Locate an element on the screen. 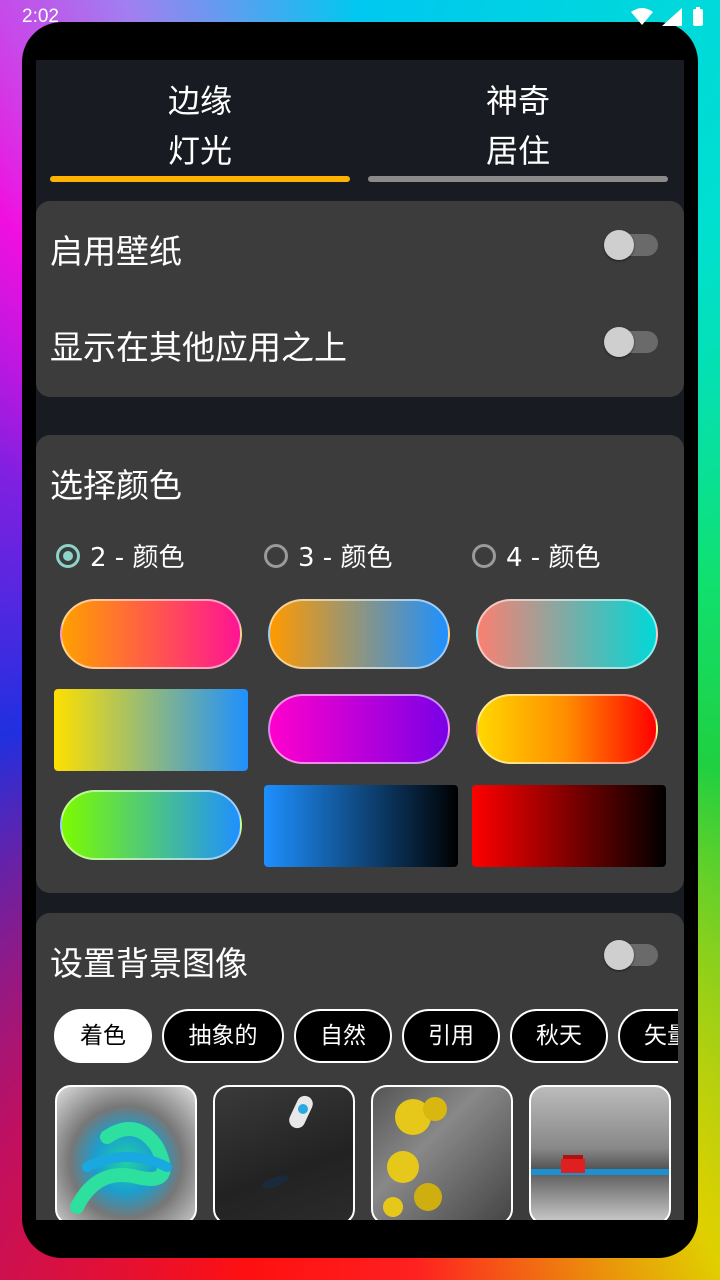 The width and height of the screenshot is (720, 1280). snake-image is located at coordinates (126, 1152).